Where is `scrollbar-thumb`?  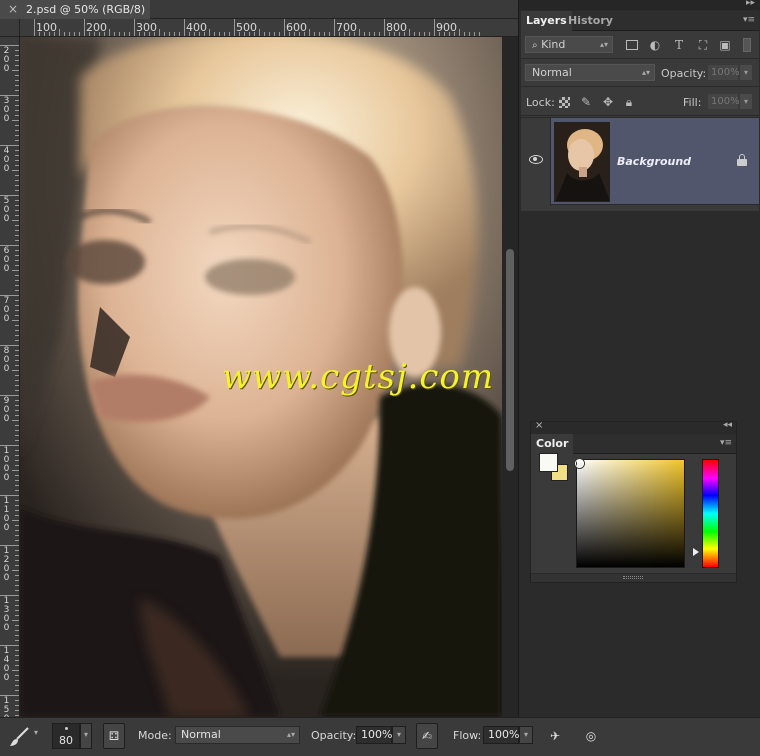 scrollbar-thumb is located at coordinates (510, 360).